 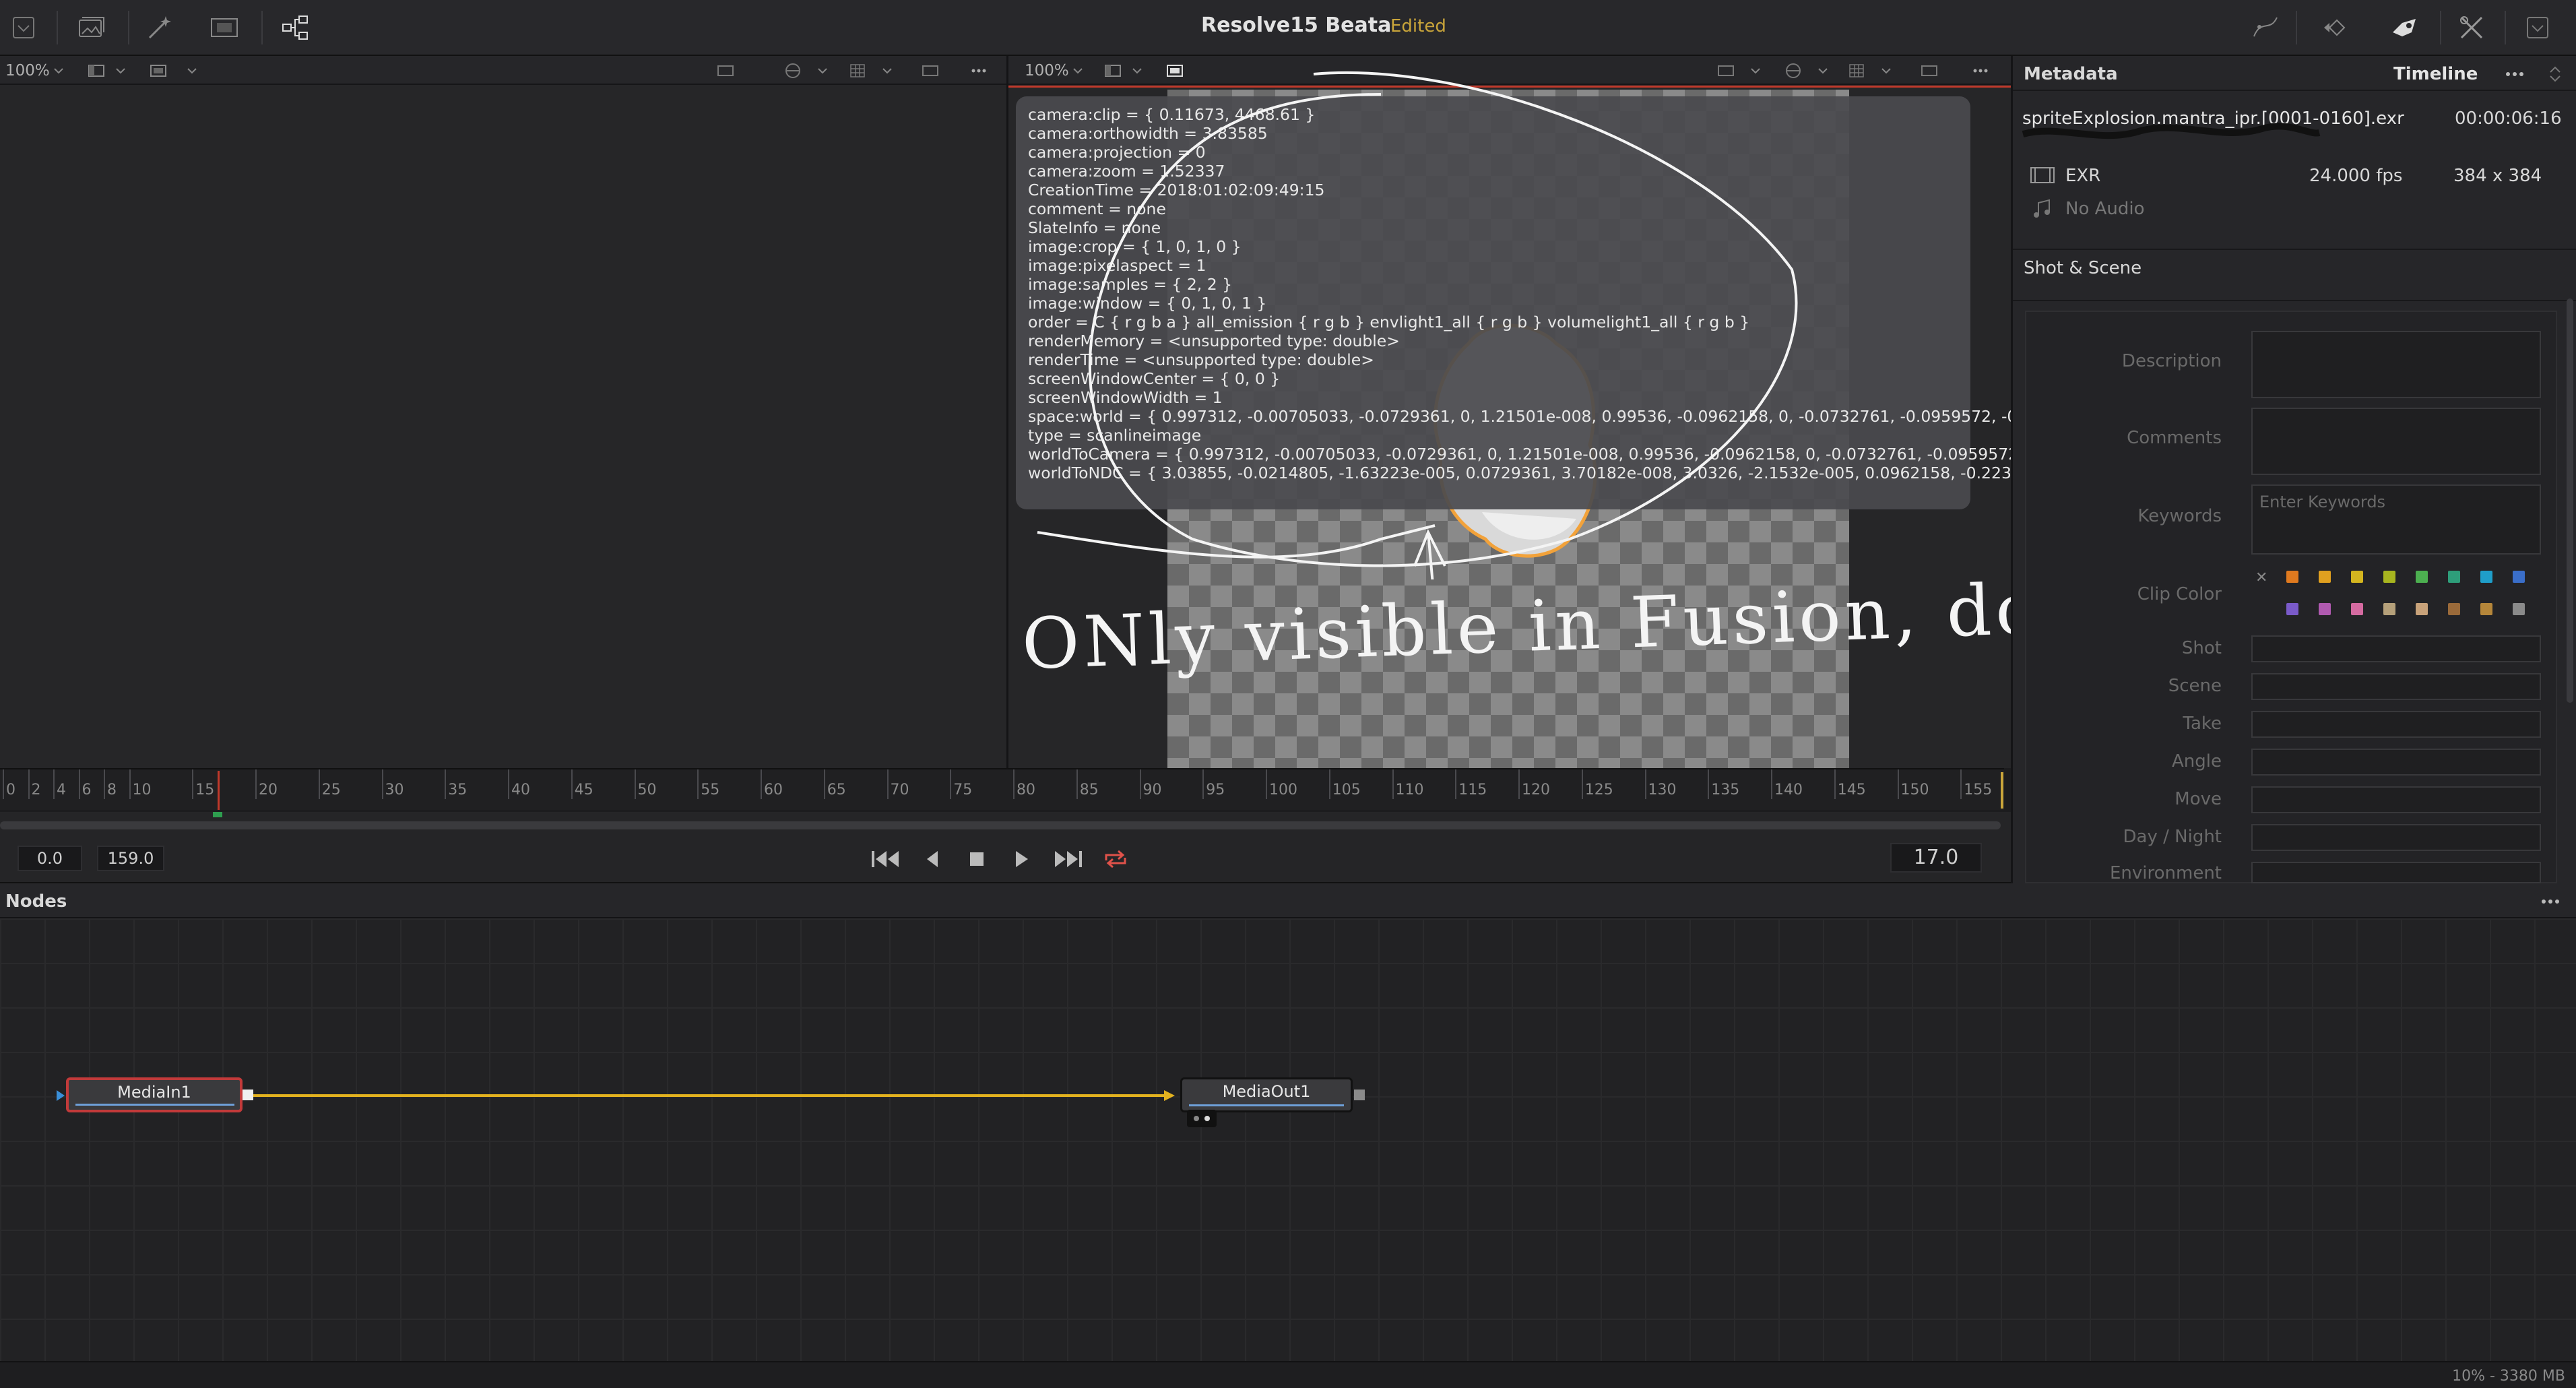 I want to click on timeline-tick-label: 100, so click(x=1283, y=790).